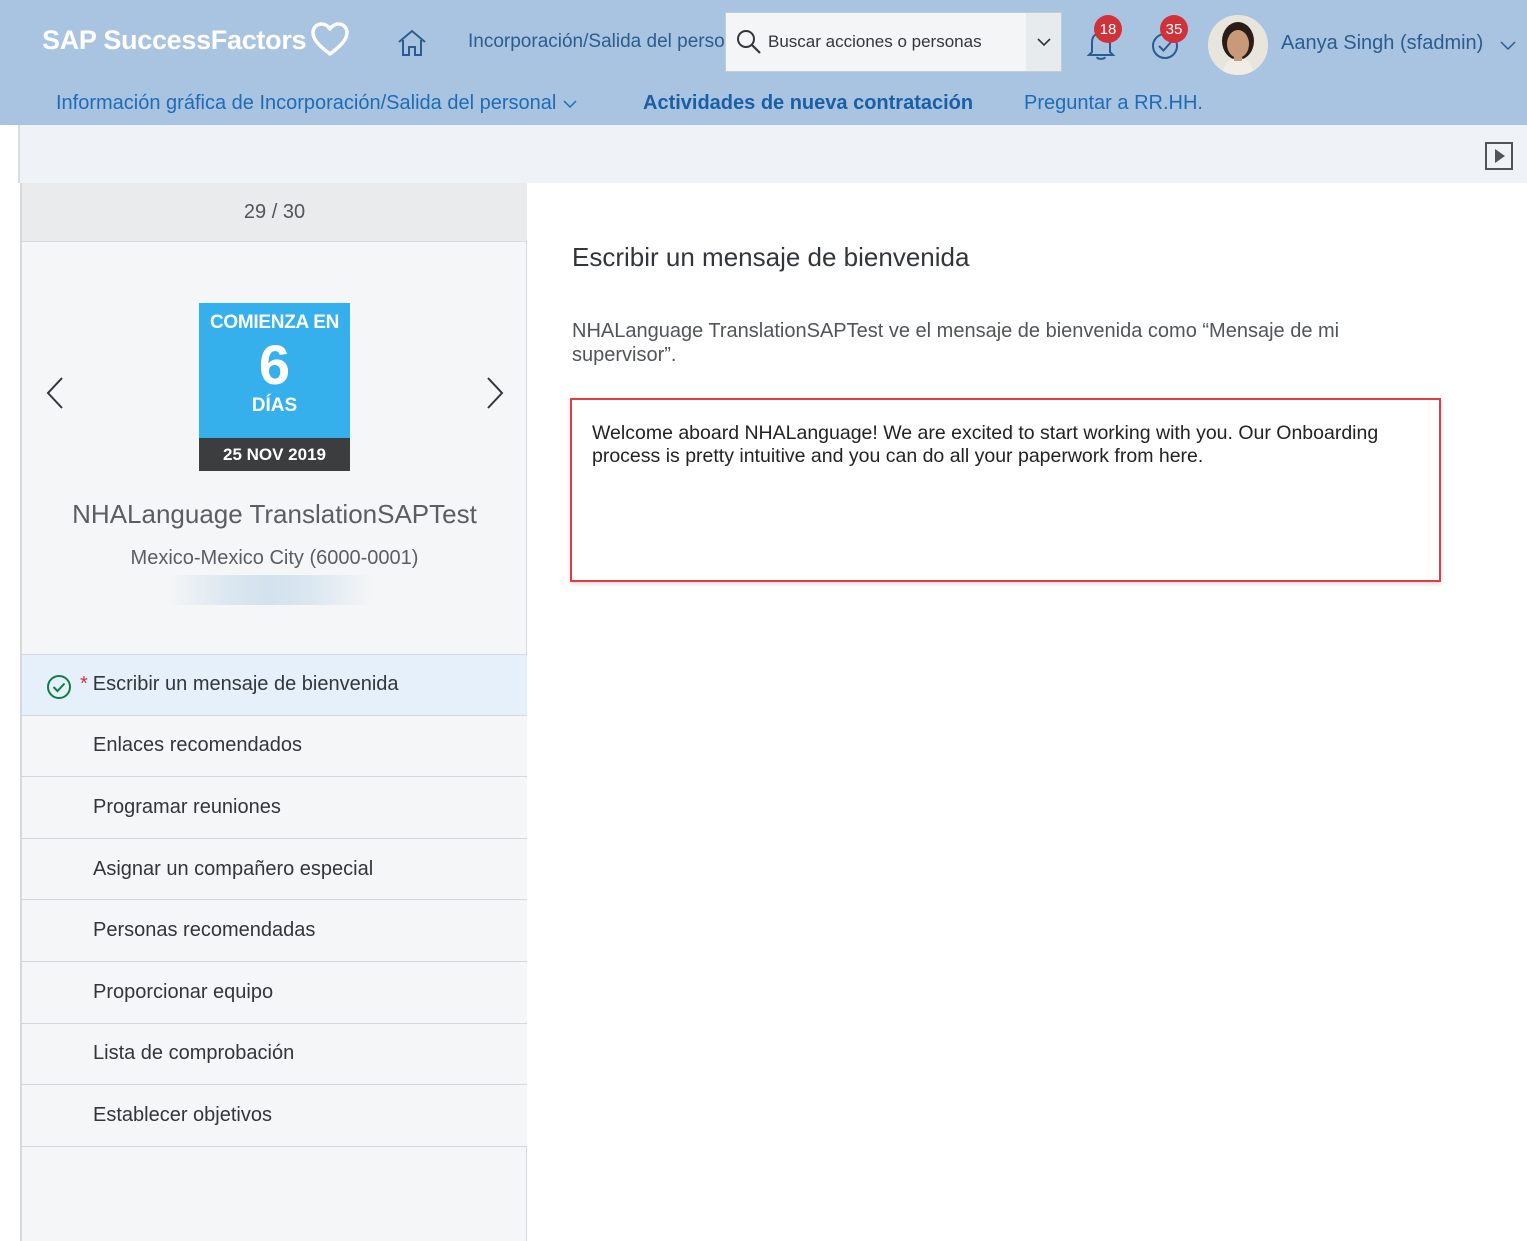  I want to click on search-scope-dropdown, so click(1044, 42).